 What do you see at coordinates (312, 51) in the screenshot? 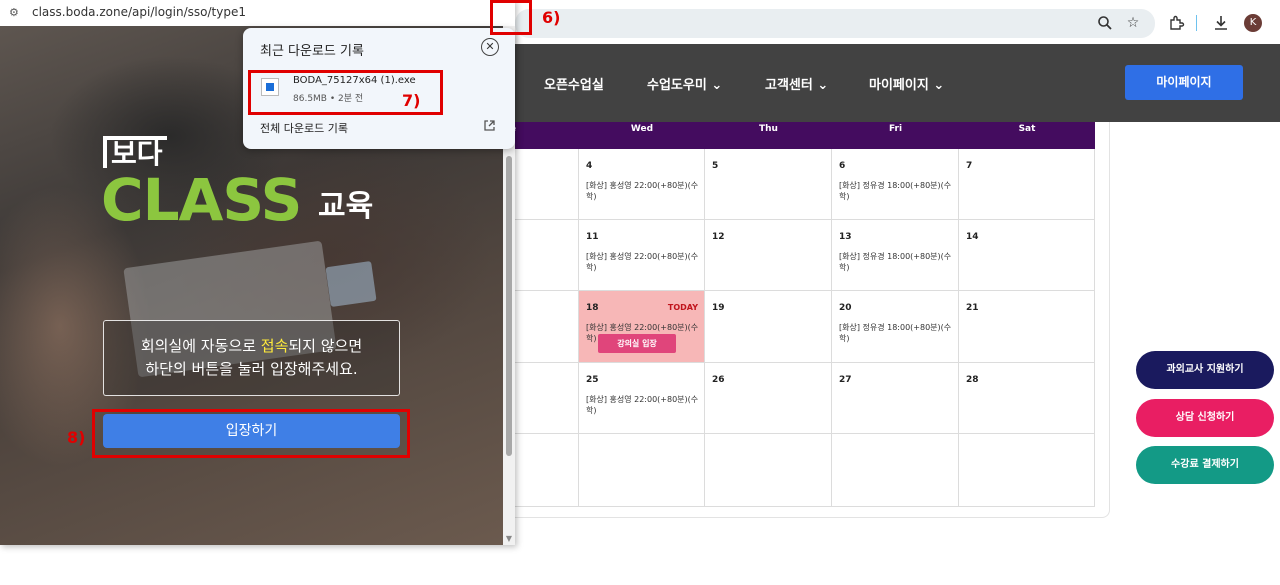
I see `downloads-title: 최근 다운로드 기록` at bounding box center [312, 51].